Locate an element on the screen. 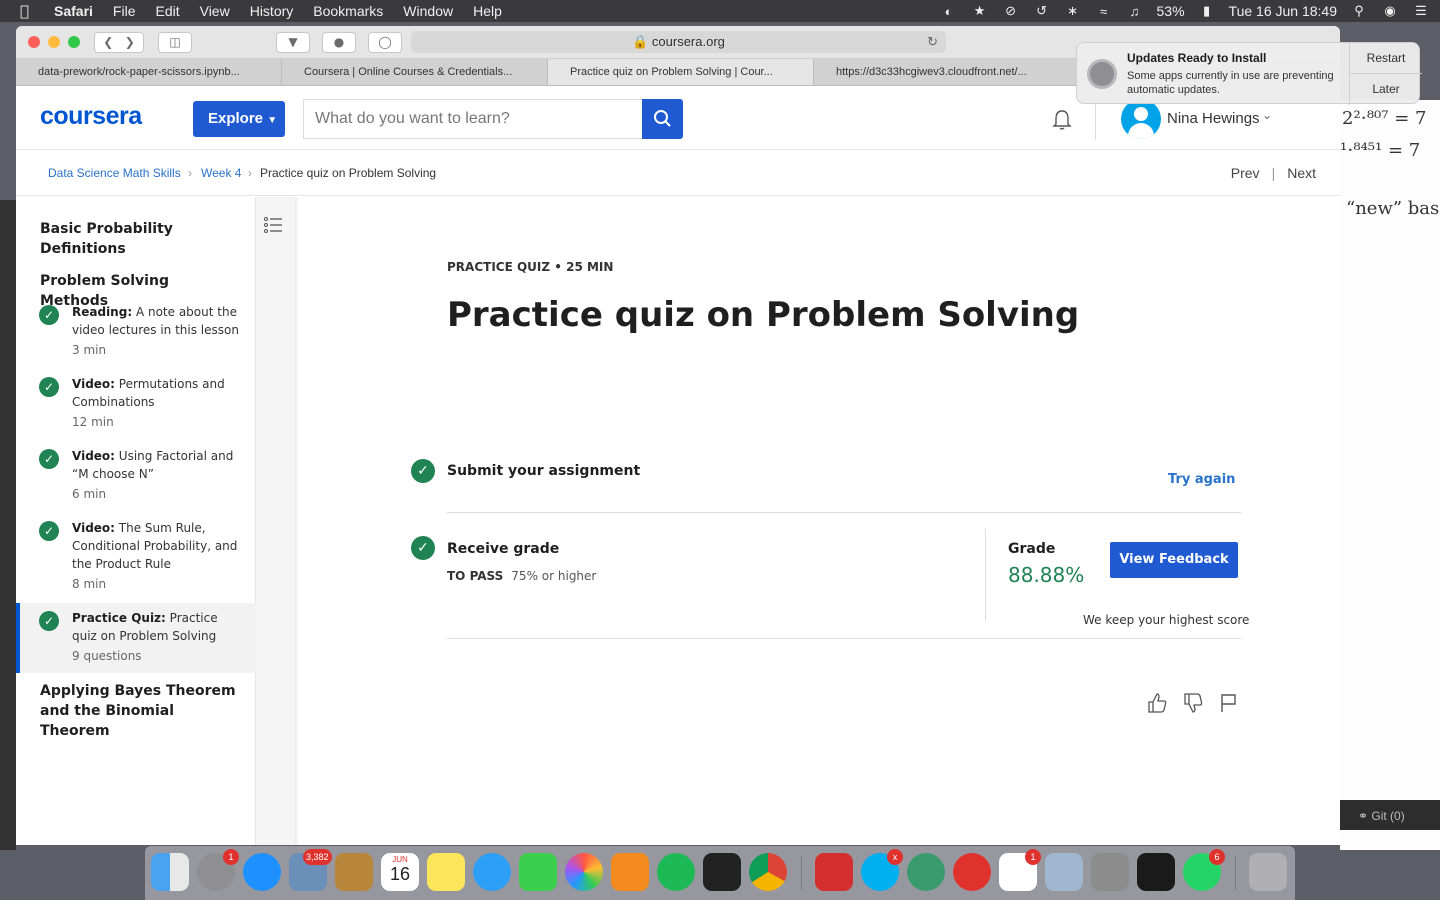 This screenshot has height=900, width=1440. notifications-bell-icon is located at coordinates (1062, 120).